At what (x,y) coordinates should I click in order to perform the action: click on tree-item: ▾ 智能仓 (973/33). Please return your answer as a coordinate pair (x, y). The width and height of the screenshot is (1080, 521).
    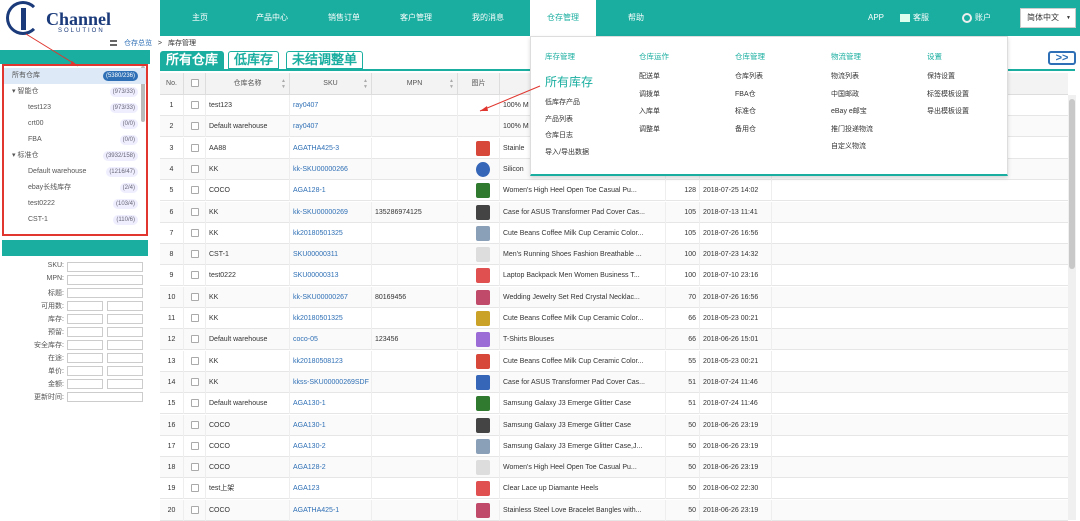
    Looking at the image, I should click on (75, 92).